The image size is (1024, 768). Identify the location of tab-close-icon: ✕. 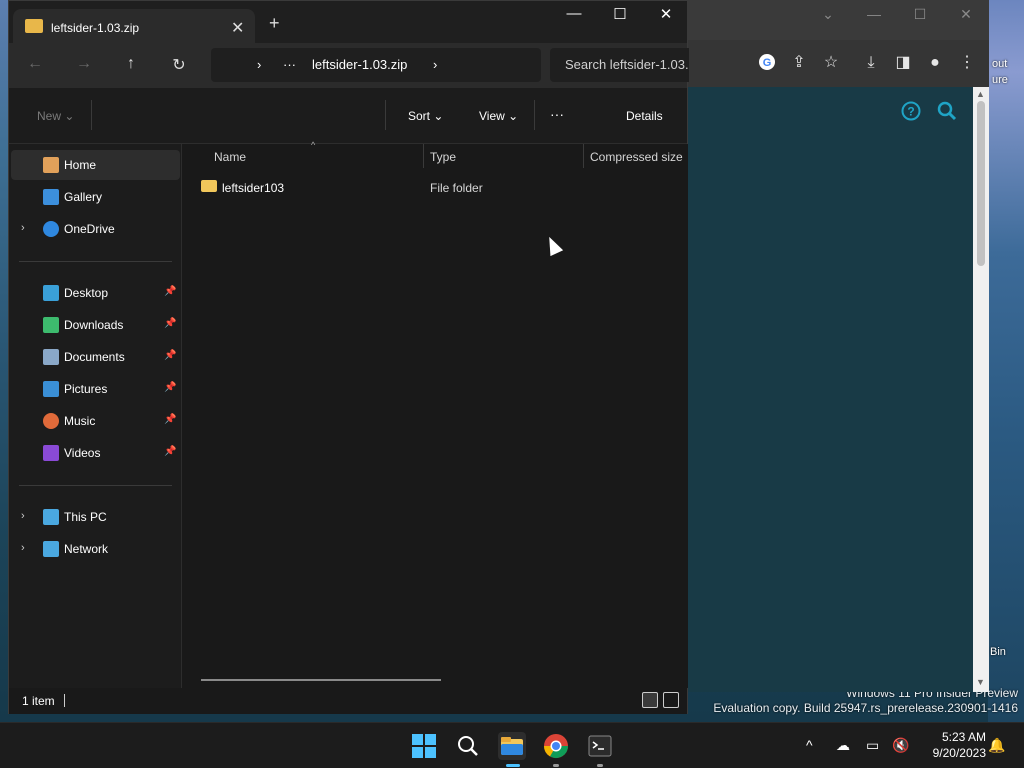
(237, 28).